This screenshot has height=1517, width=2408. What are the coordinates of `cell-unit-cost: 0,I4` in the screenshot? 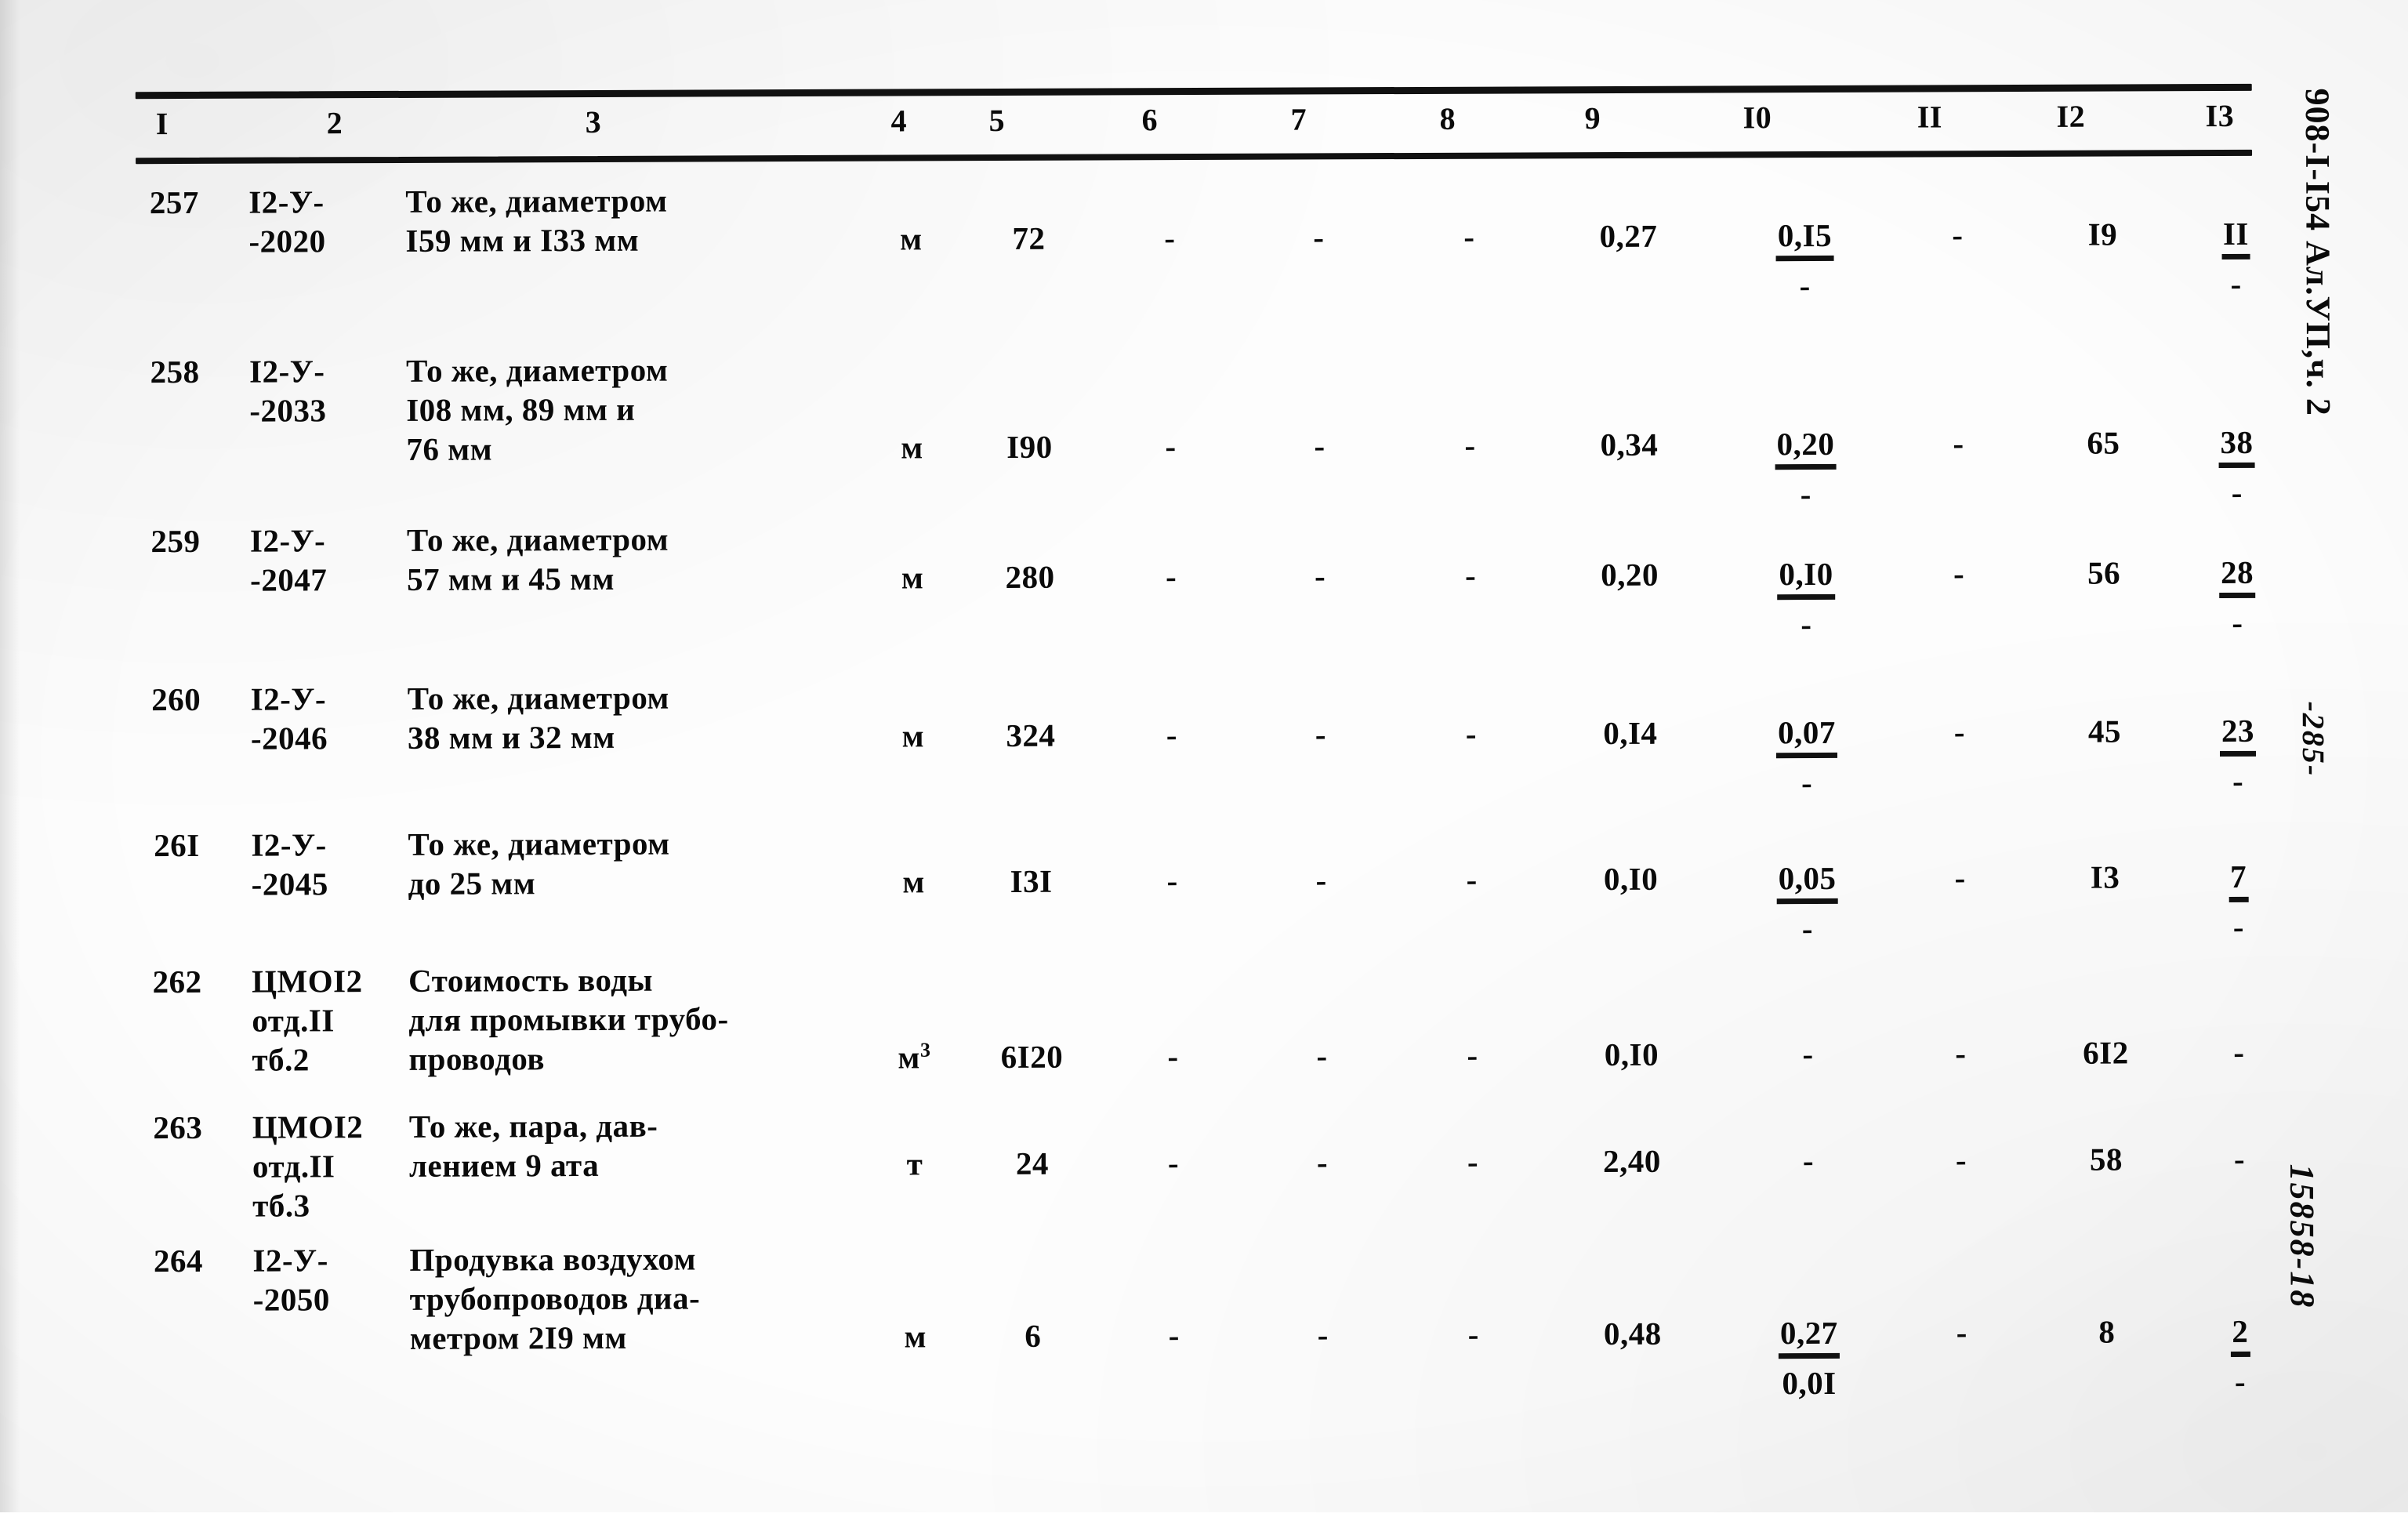 It's located at (1630, 733).